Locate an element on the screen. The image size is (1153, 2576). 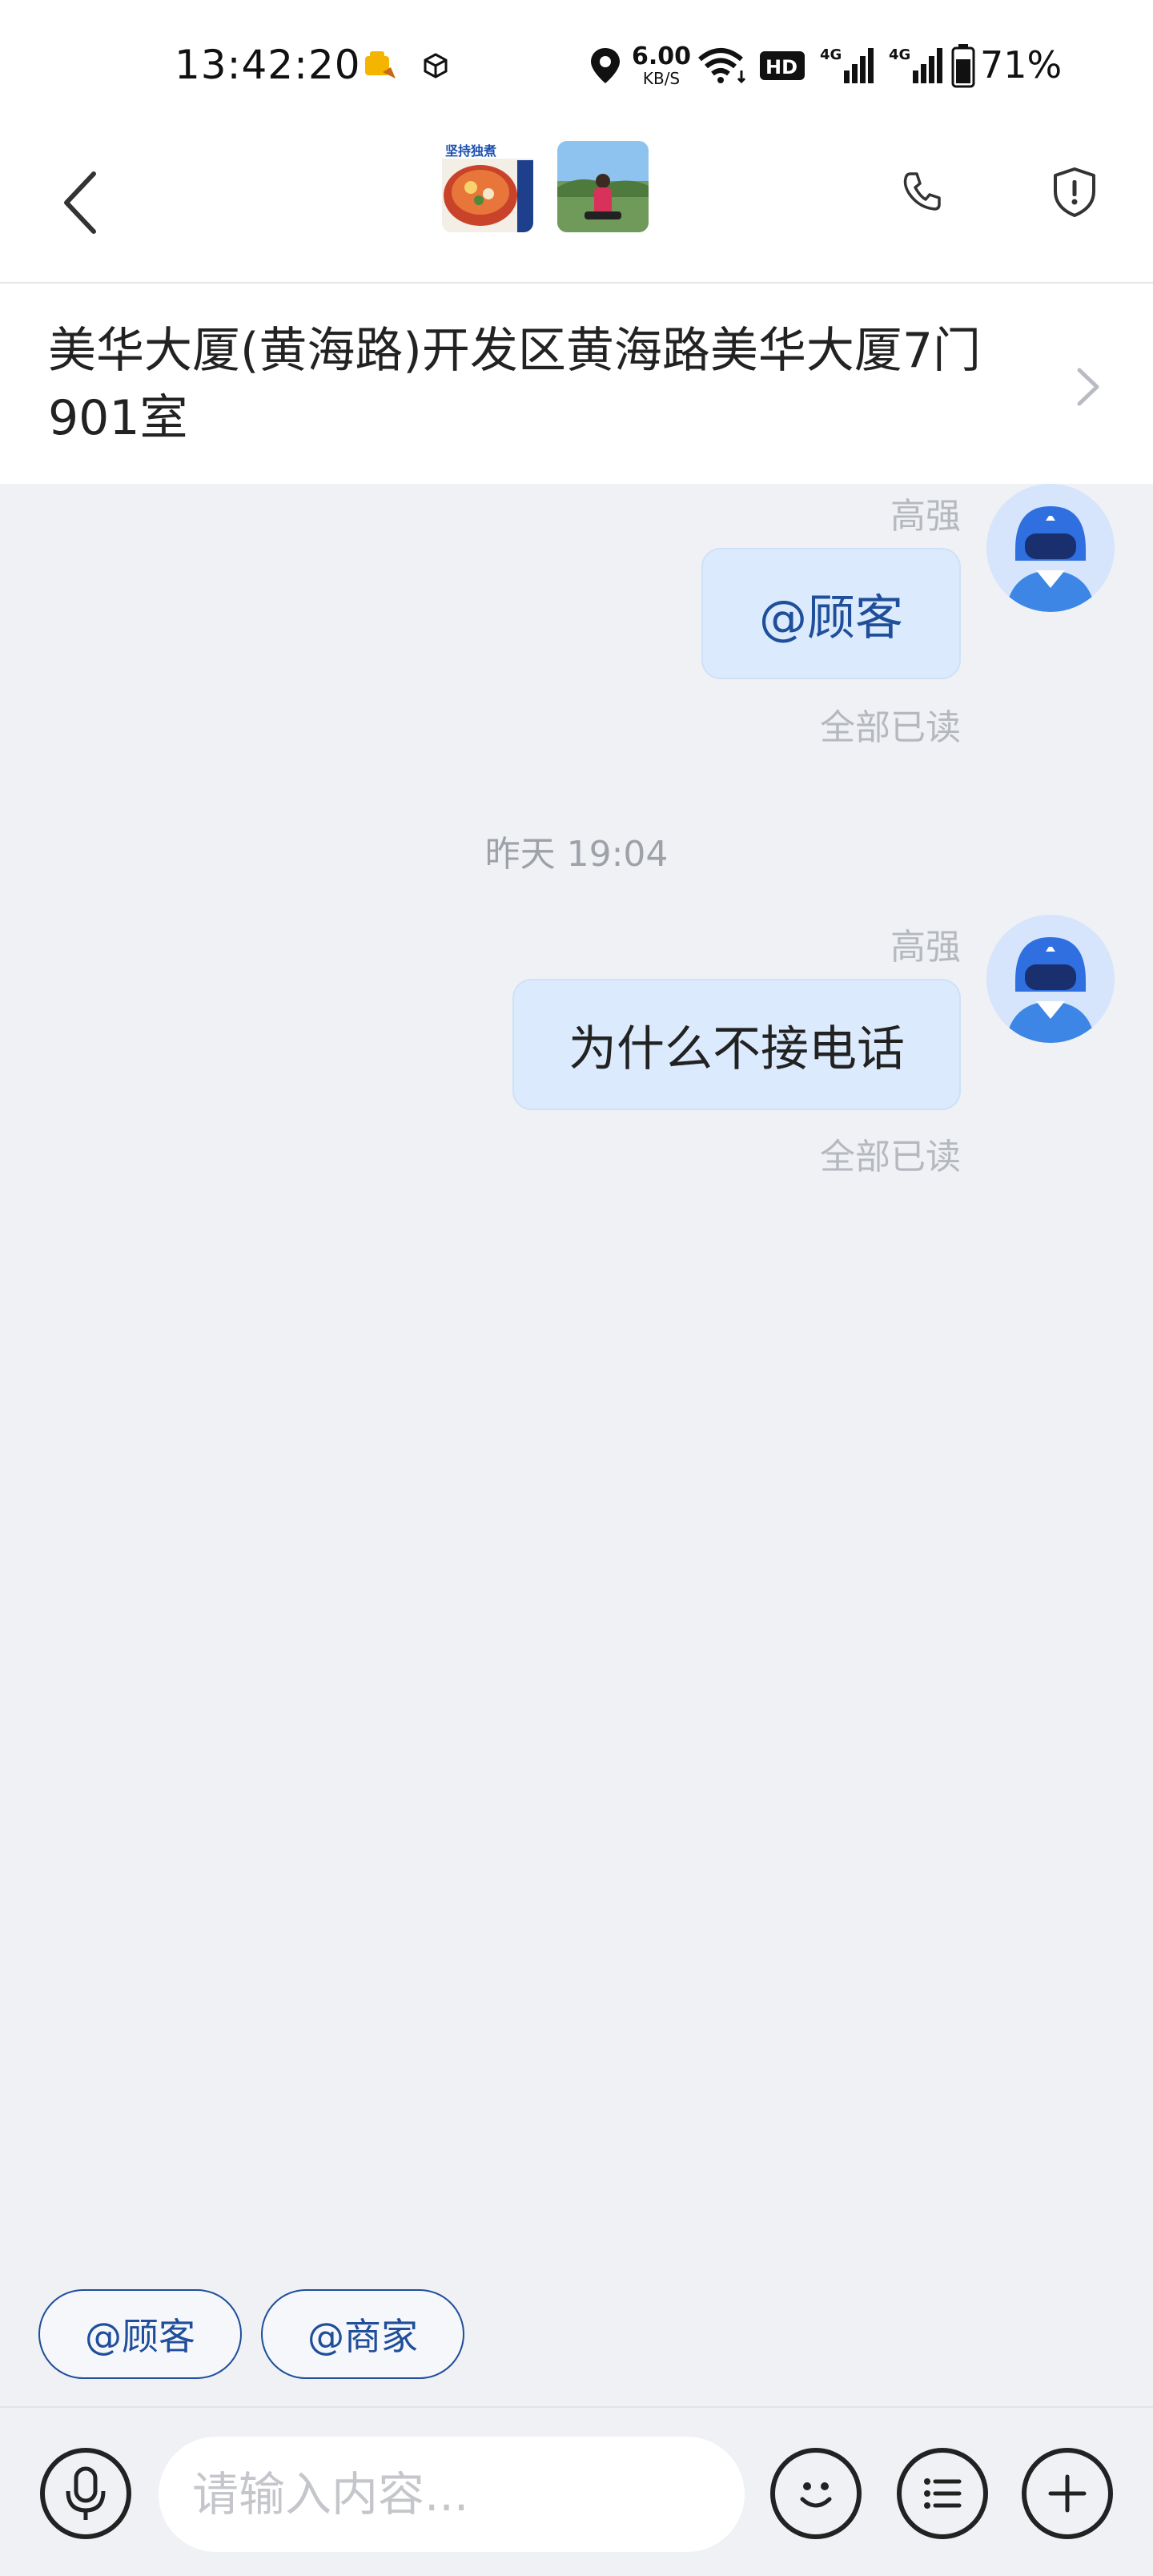
network-speed-unit: KB/S is located at coordinates (662, 79).